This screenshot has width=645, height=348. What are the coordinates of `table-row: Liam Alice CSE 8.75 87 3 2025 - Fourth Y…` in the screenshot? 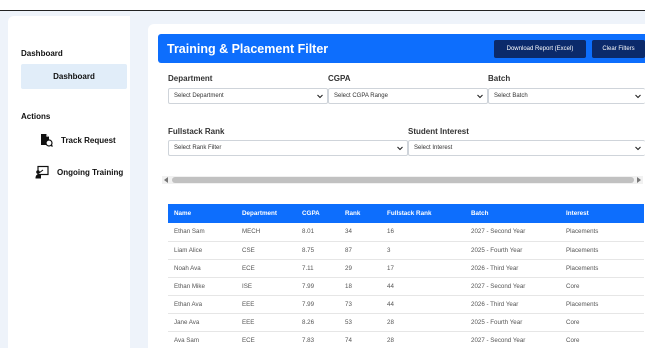 It's located at (406, 250).